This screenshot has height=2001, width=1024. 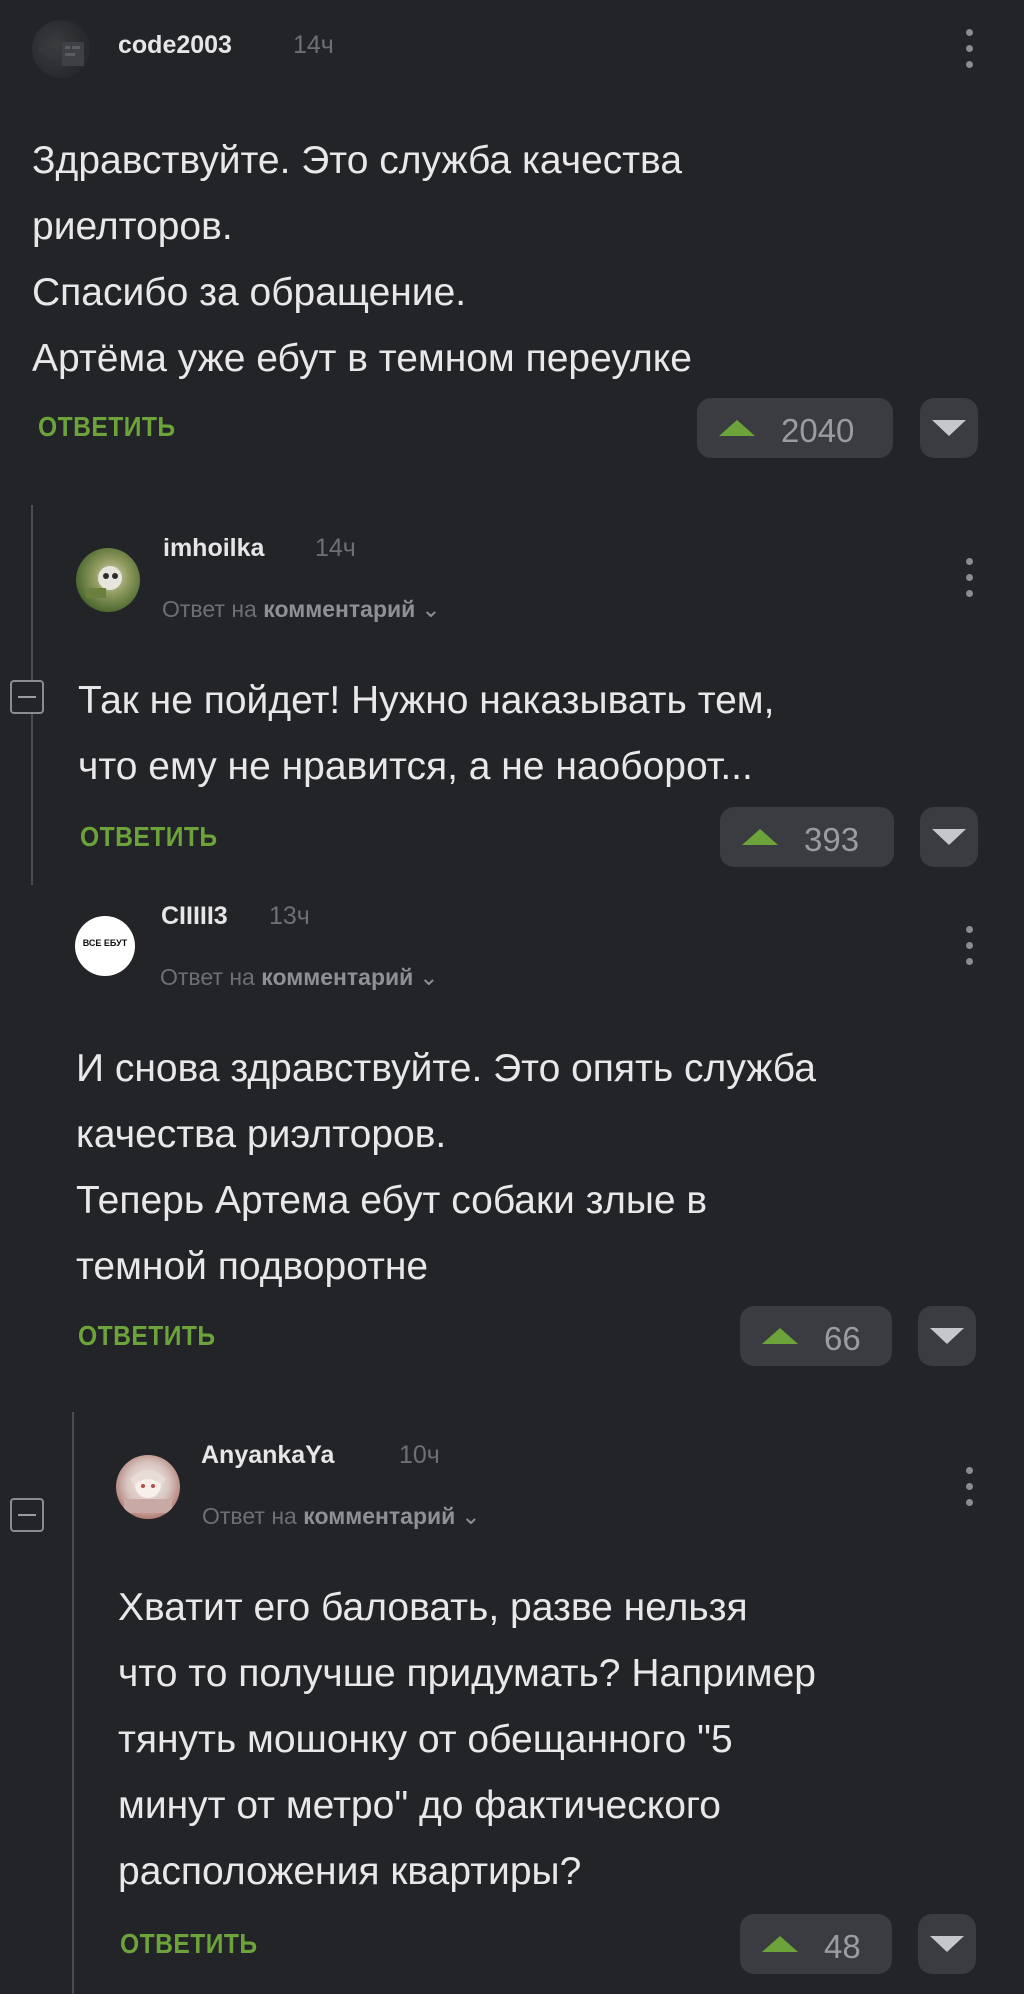 I want to click on avatar: ВСЕ ЕБУТ, so click(x=105, y=946).